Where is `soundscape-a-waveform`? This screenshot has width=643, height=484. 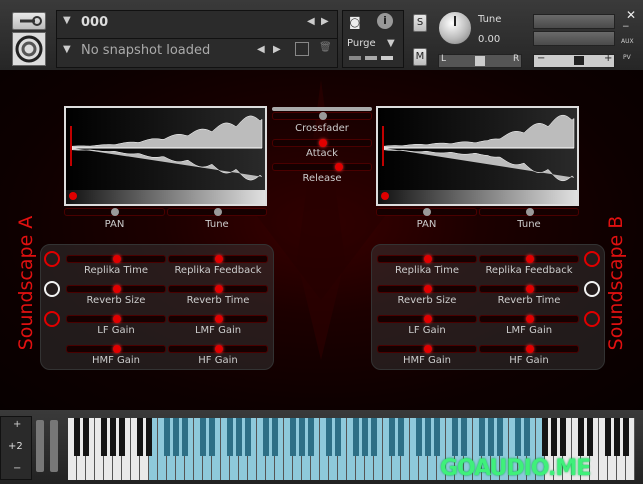
soundscape-a-waveform is located at coordinates (165, 156).